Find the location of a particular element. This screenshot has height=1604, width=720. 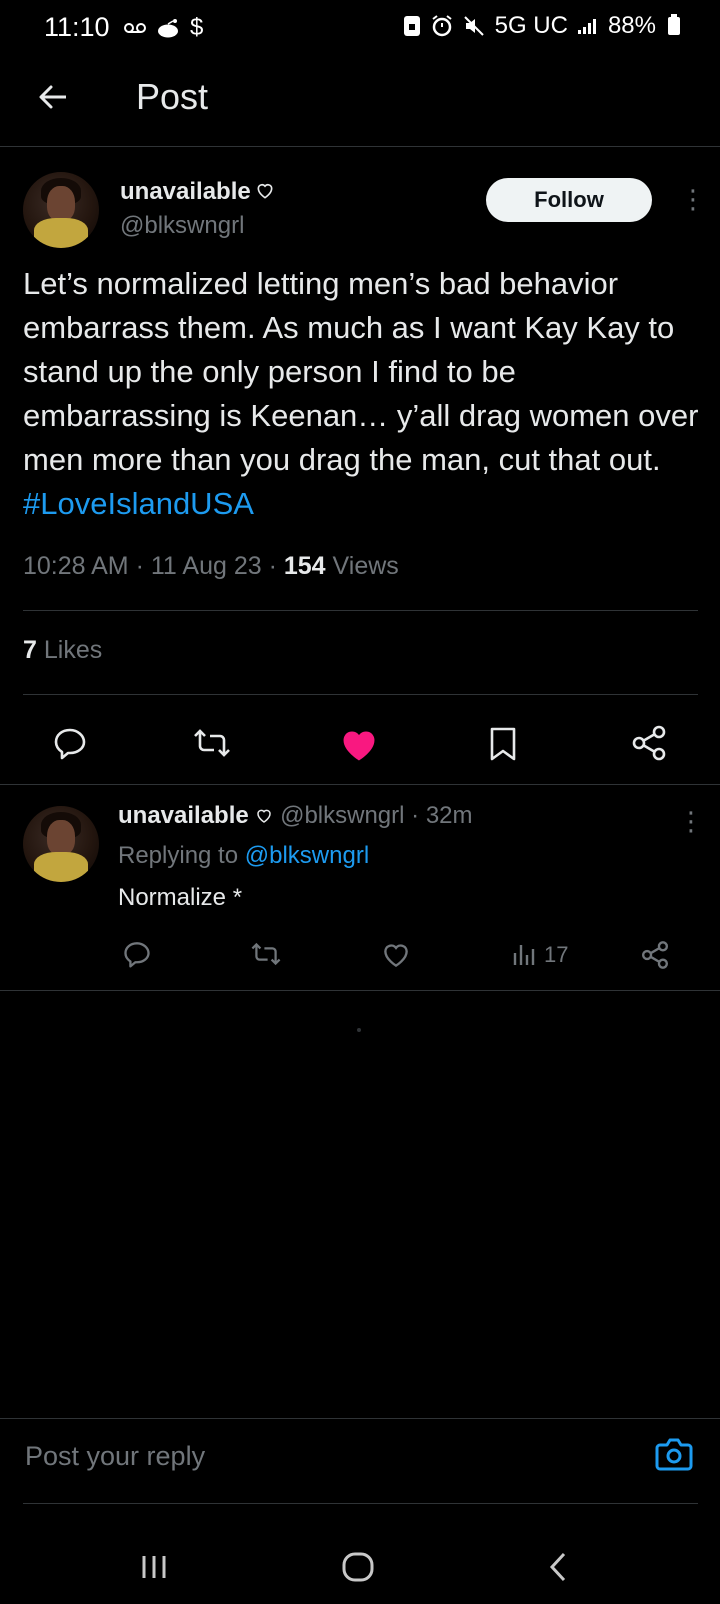

reply-composer is located at coordinates (360, 1461).